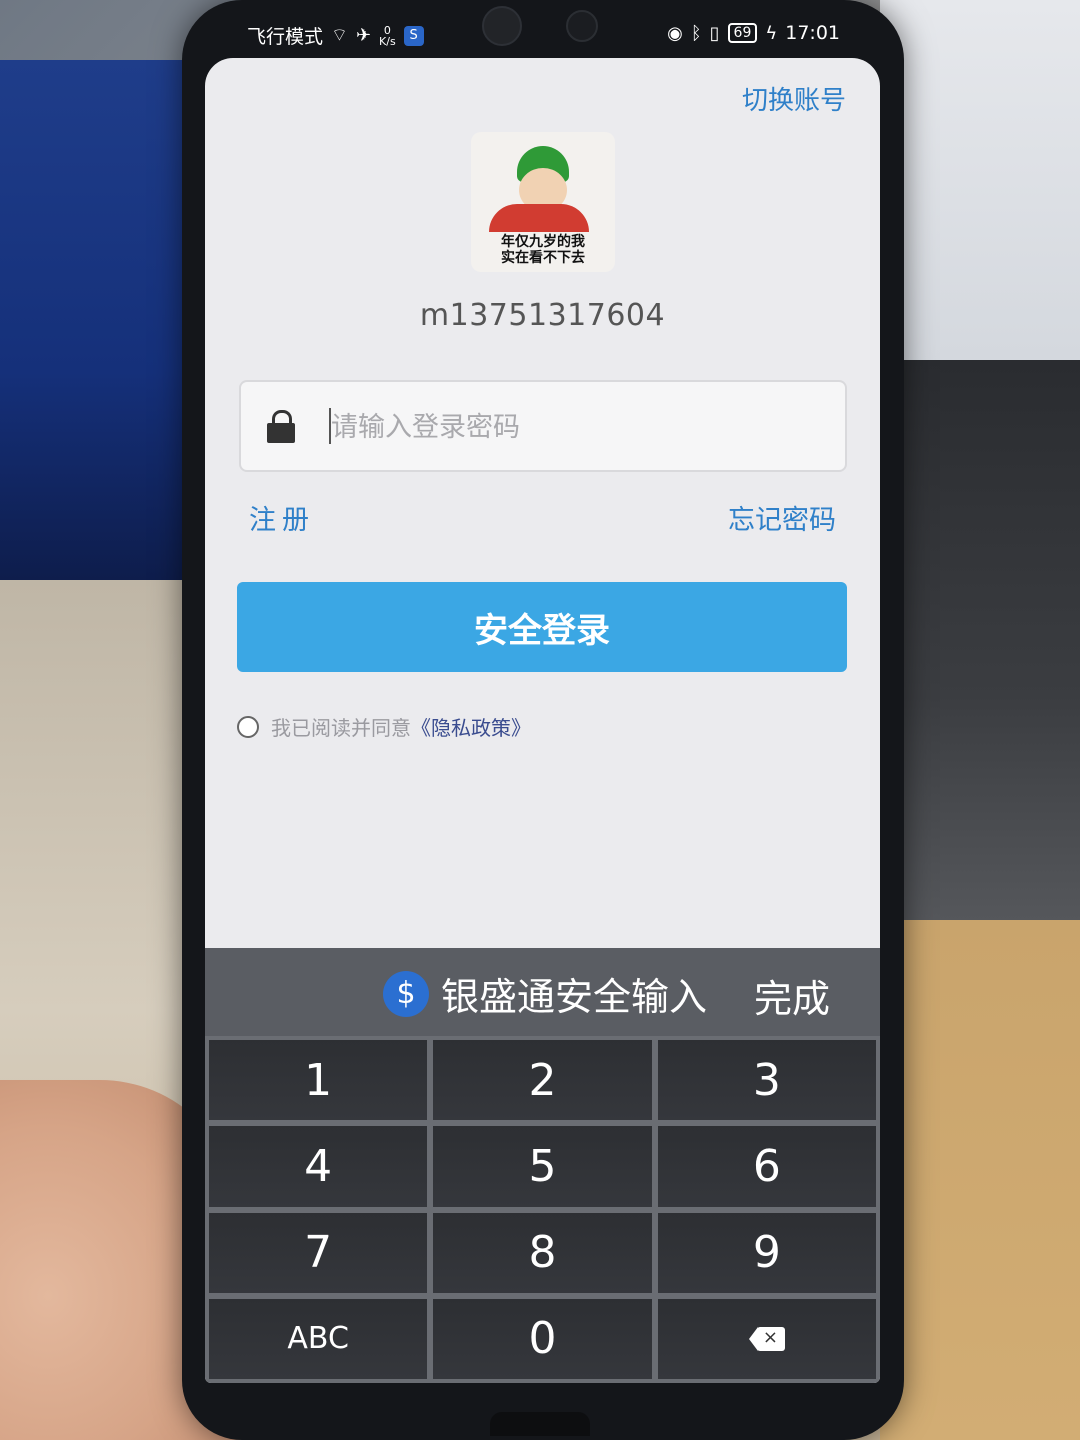 This screenshot has width=1080, height=1440. What do you see at coordinates (543, 242) in the screenshot?
I see `avatar-caption-line1: 年仅九岁的我` at bounding box center [543, 242].